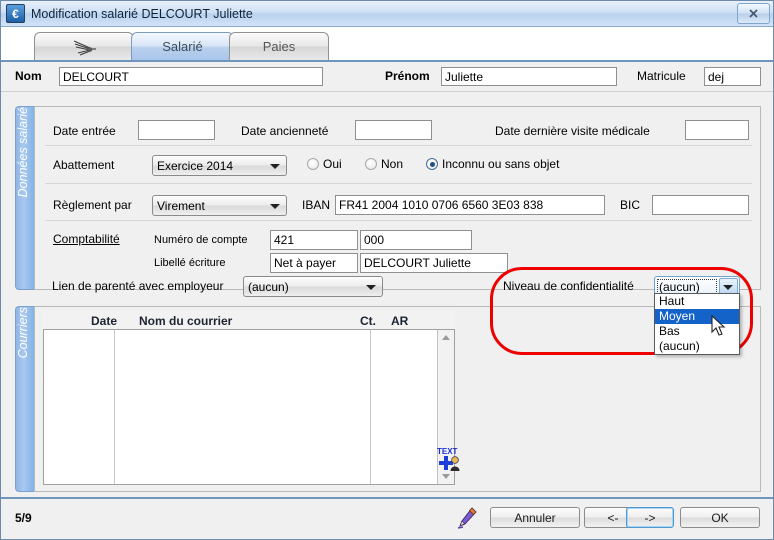 This screenshot has height=540, width=774. I want to click on column-header-ar: AR, so click(400, 321).